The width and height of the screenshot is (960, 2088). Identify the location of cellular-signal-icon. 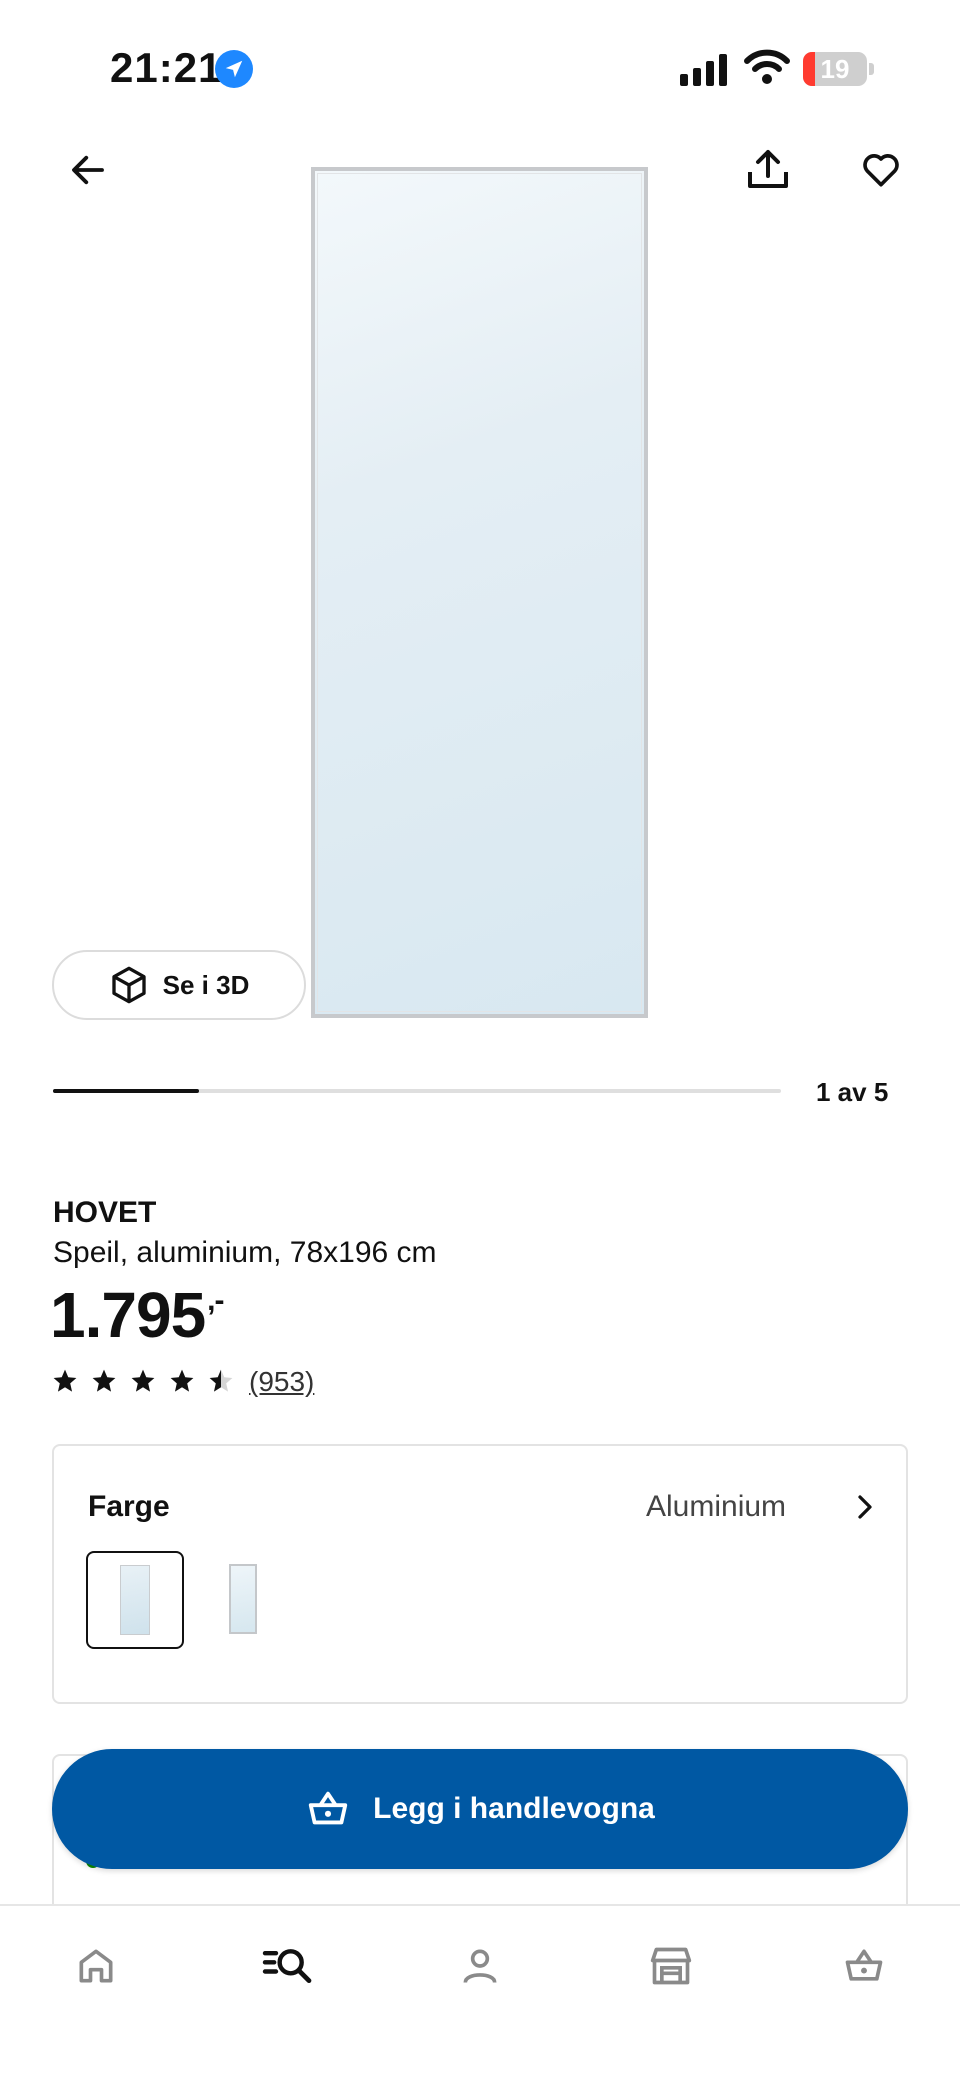
(703, 69).